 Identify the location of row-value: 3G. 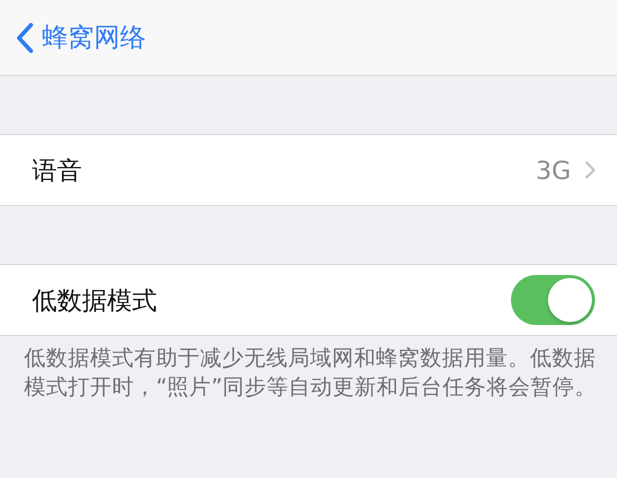
(553, 170).